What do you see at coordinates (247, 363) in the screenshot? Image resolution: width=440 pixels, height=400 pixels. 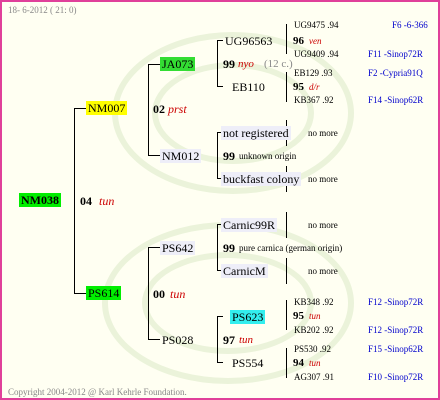 I see `queen-ps554: PS554` at bounding box center [247, 363].